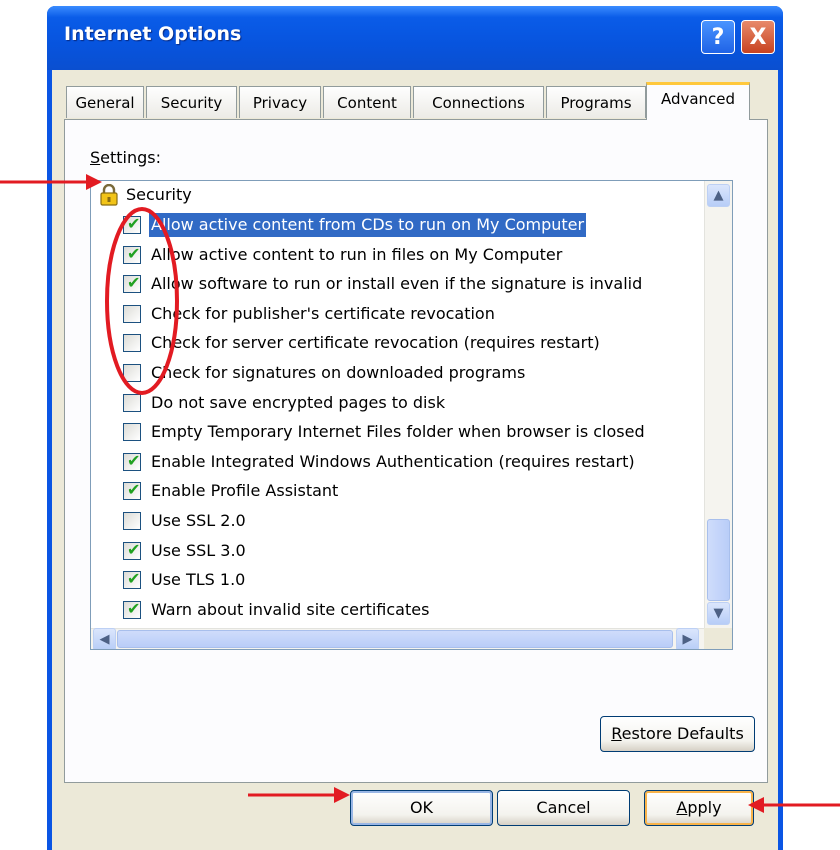  I want to click on tab-connections: Connections, so click(478, 102).